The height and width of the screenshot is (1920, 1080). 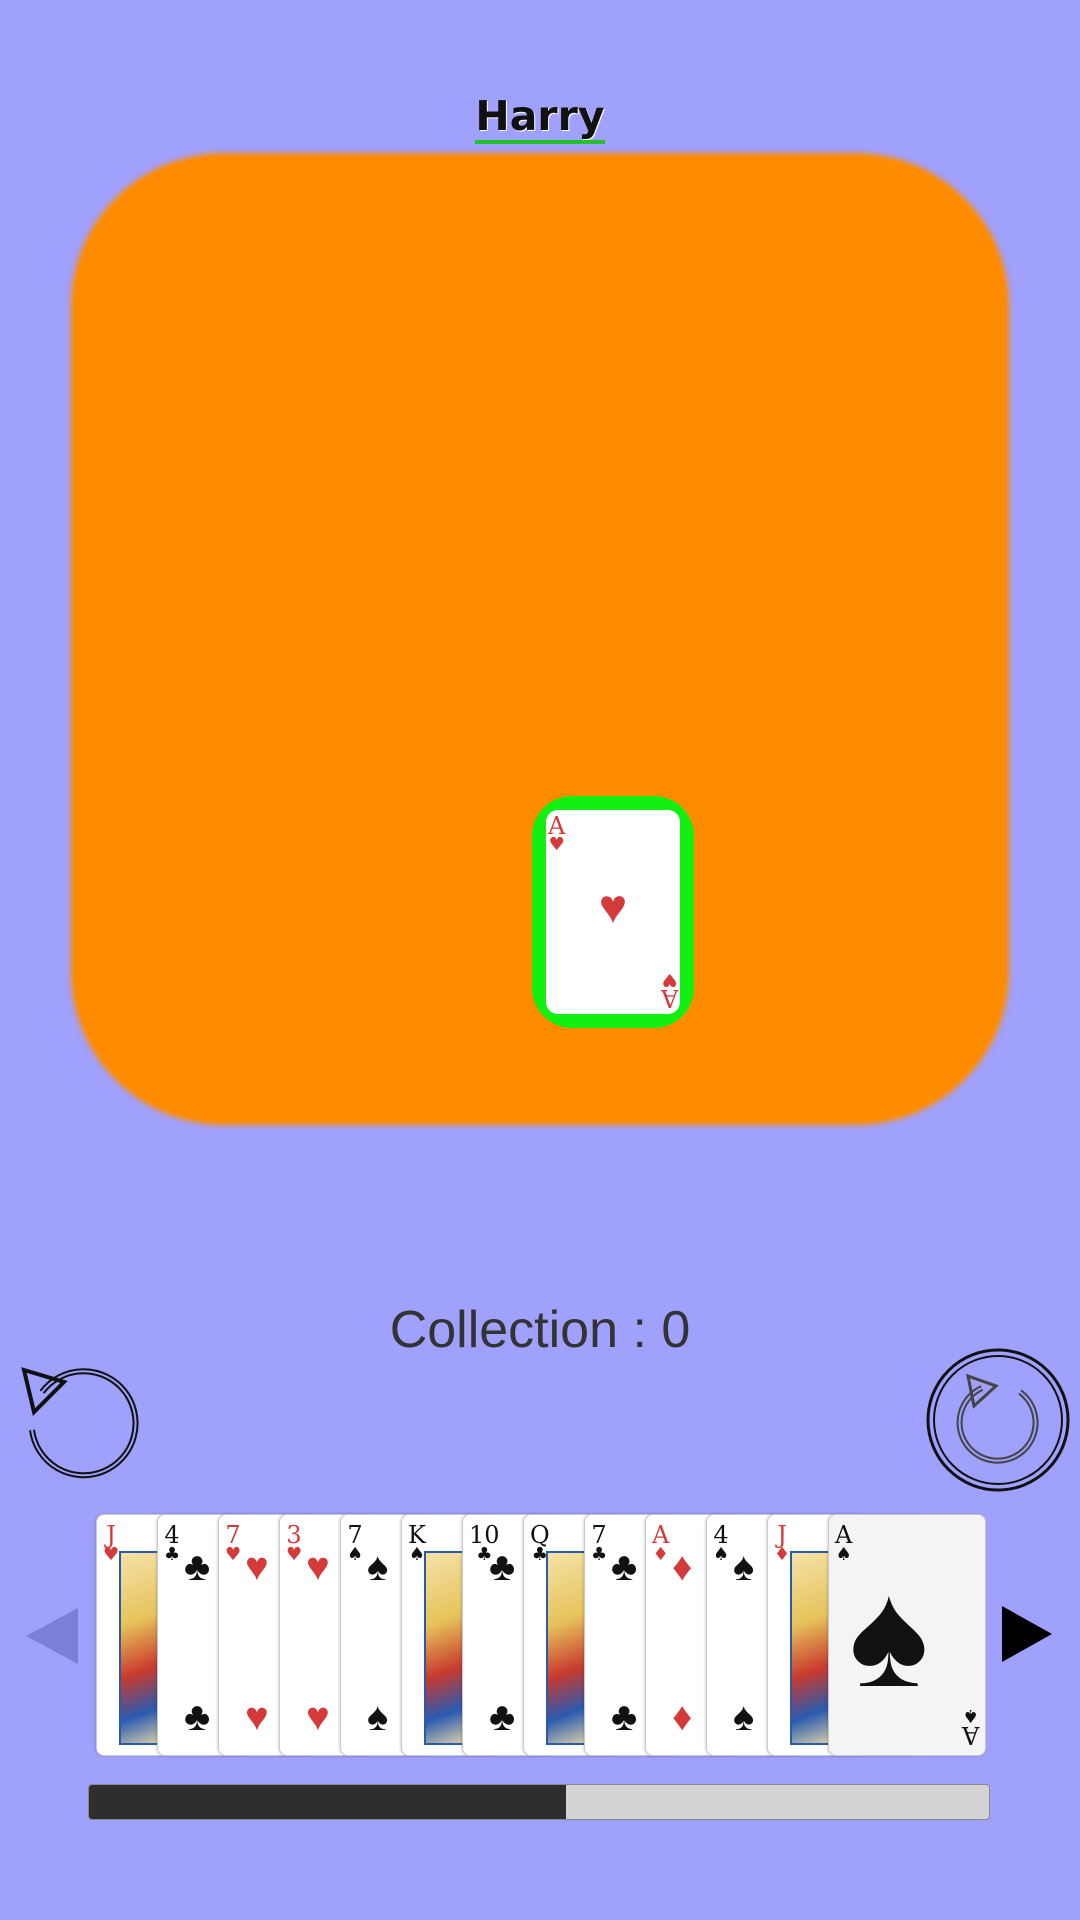 I want to click on spade-pip-icon: ♠, so click(x=889, y=1634).